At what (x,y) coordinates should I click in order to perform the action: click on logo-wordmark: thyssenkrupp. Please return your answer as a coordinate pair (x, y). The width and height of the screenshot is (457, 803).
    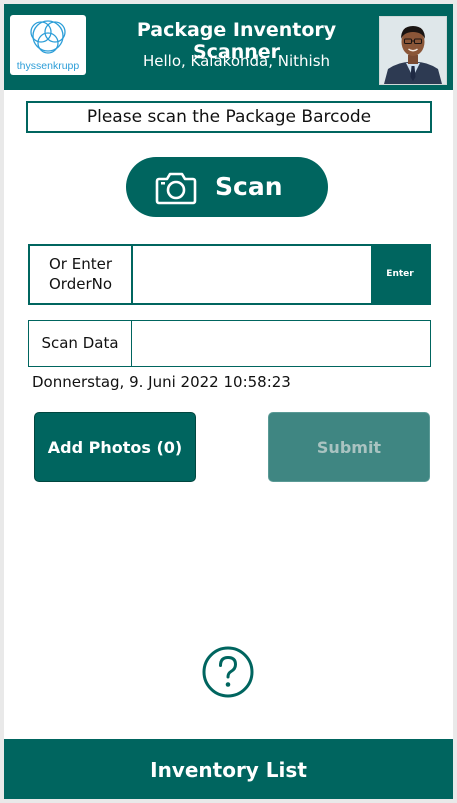
    Looking at the image, I should click on (48, 66).